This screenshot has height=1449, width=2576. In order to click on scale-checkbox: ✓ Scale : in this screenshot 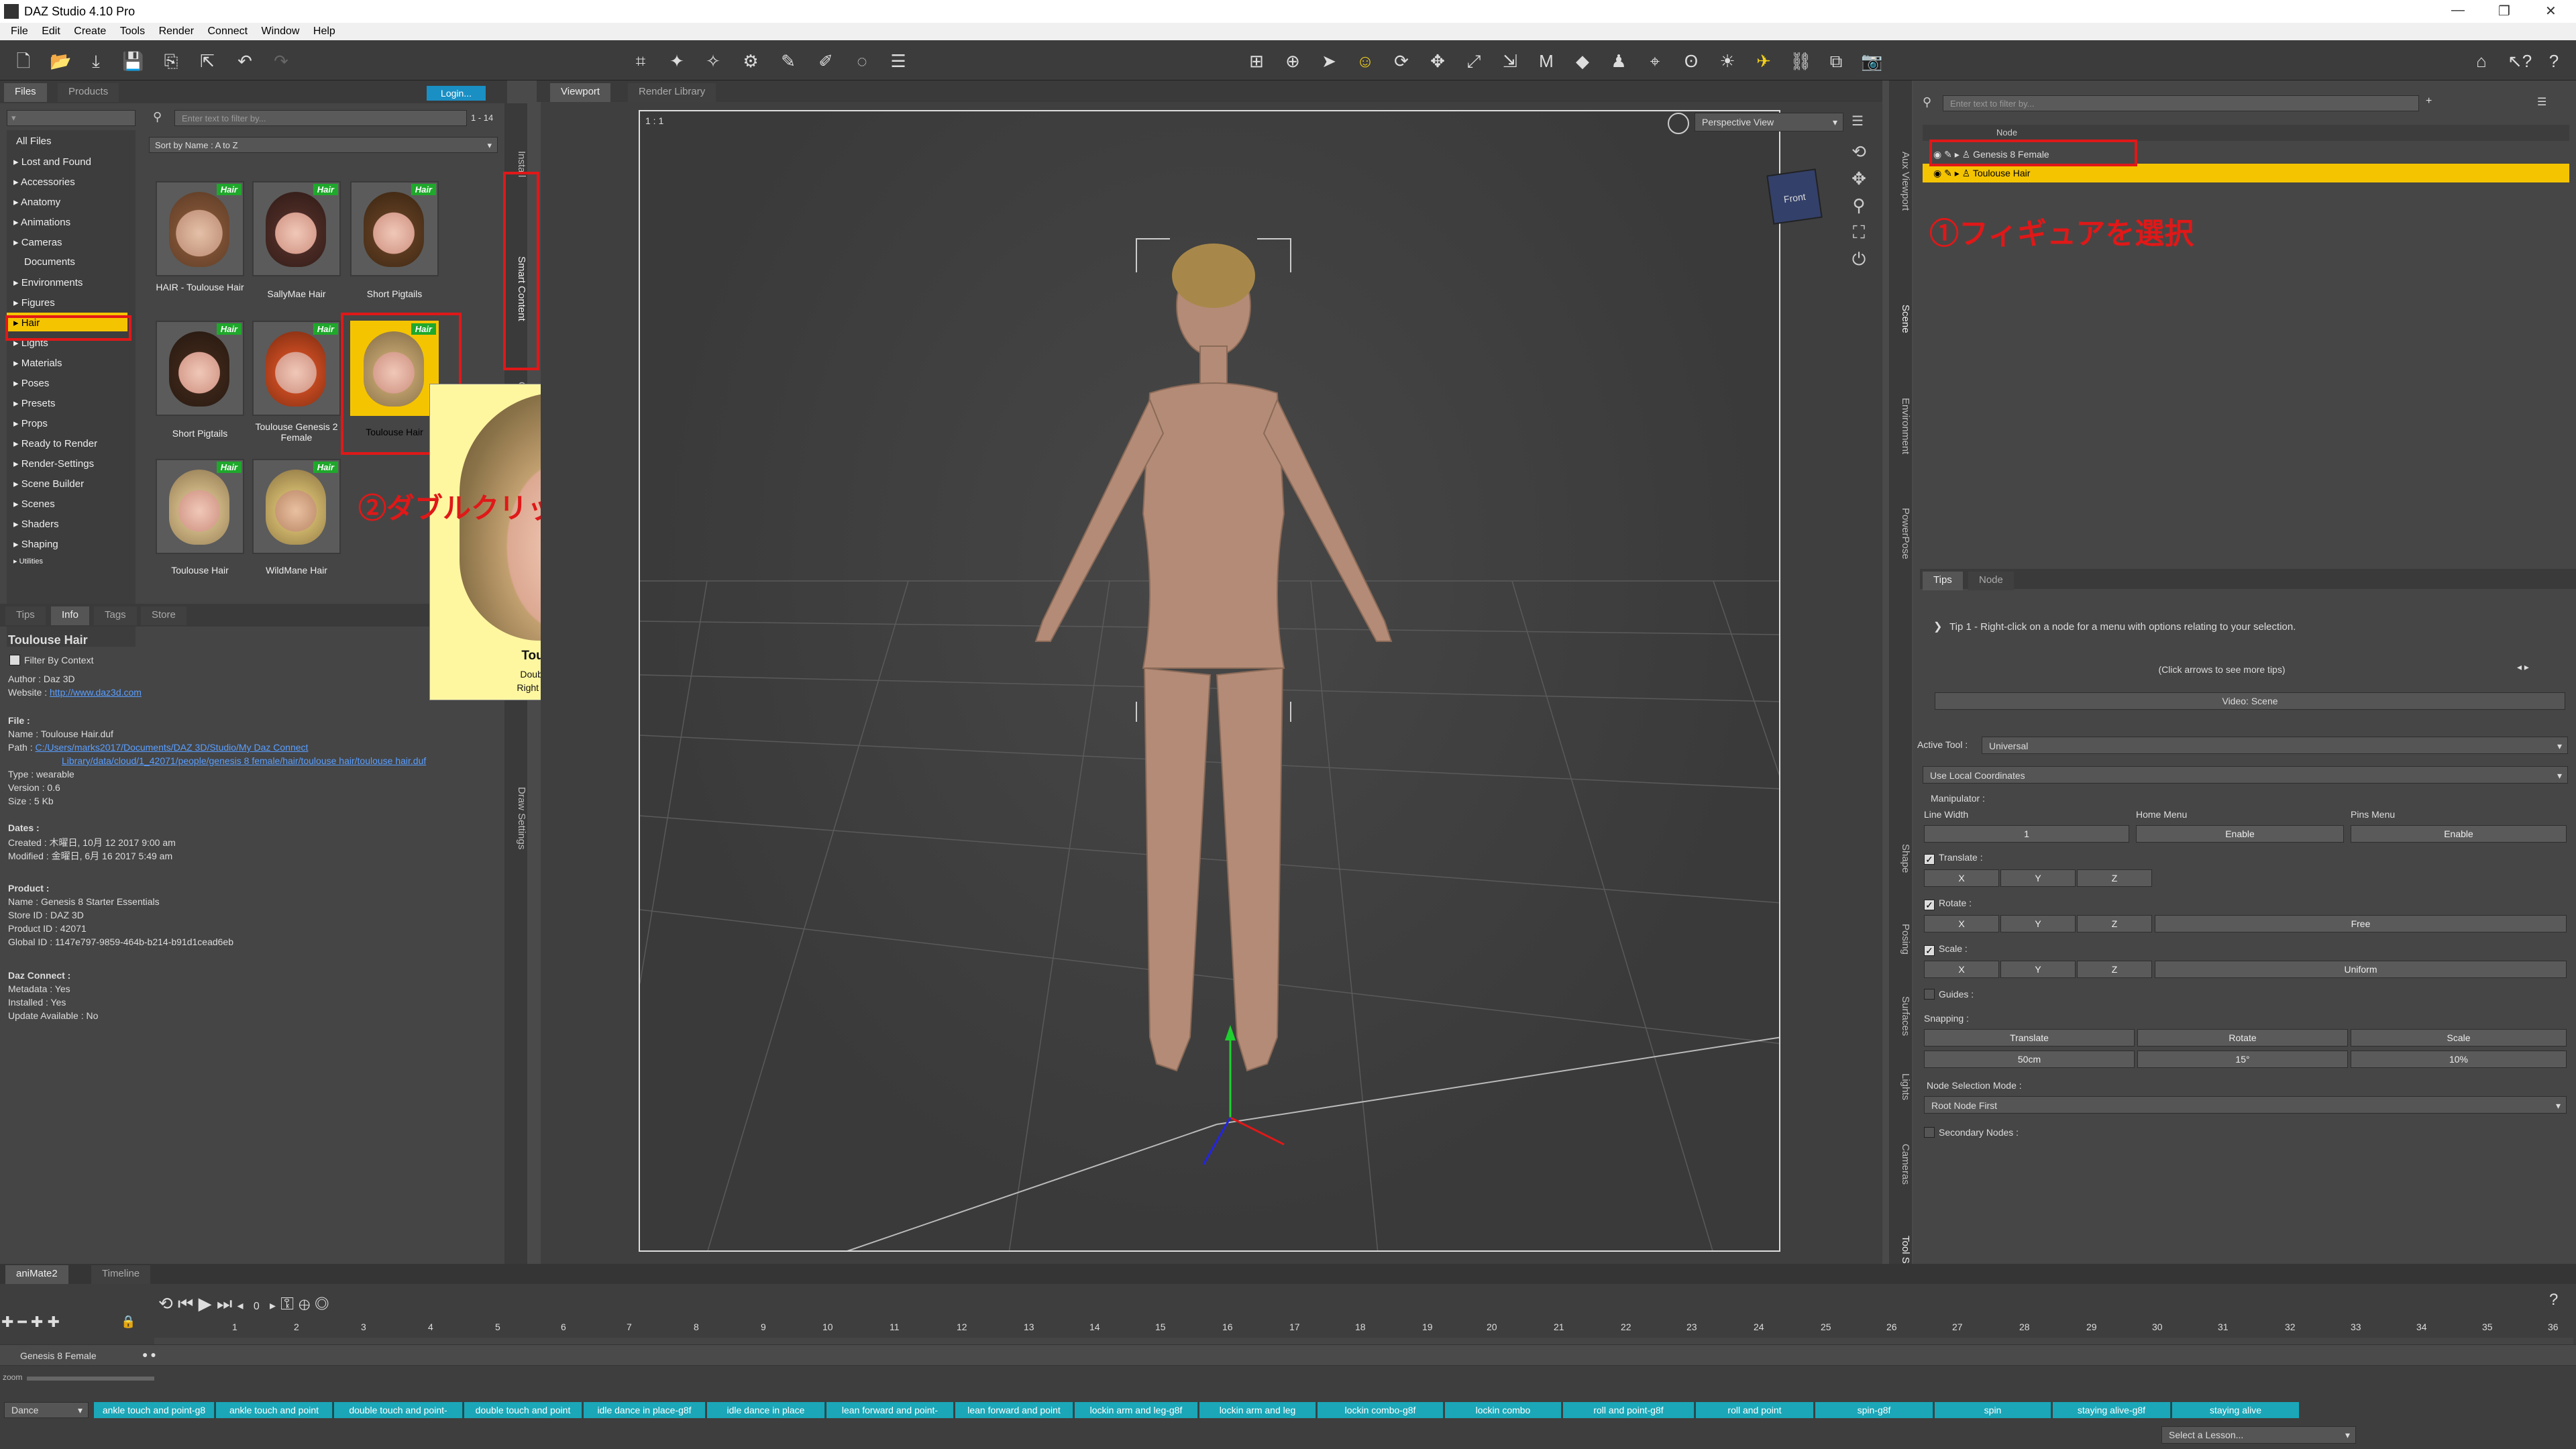, I will do `click(1946, 949)`.